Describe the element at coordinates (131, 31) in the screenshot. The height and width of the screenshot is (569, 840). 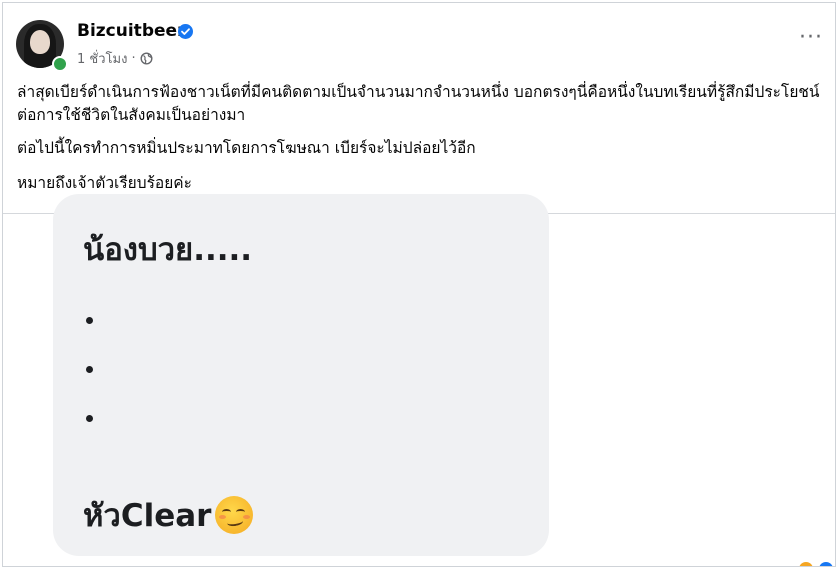
I see `author-name: Bizcuitbeer` at that location.